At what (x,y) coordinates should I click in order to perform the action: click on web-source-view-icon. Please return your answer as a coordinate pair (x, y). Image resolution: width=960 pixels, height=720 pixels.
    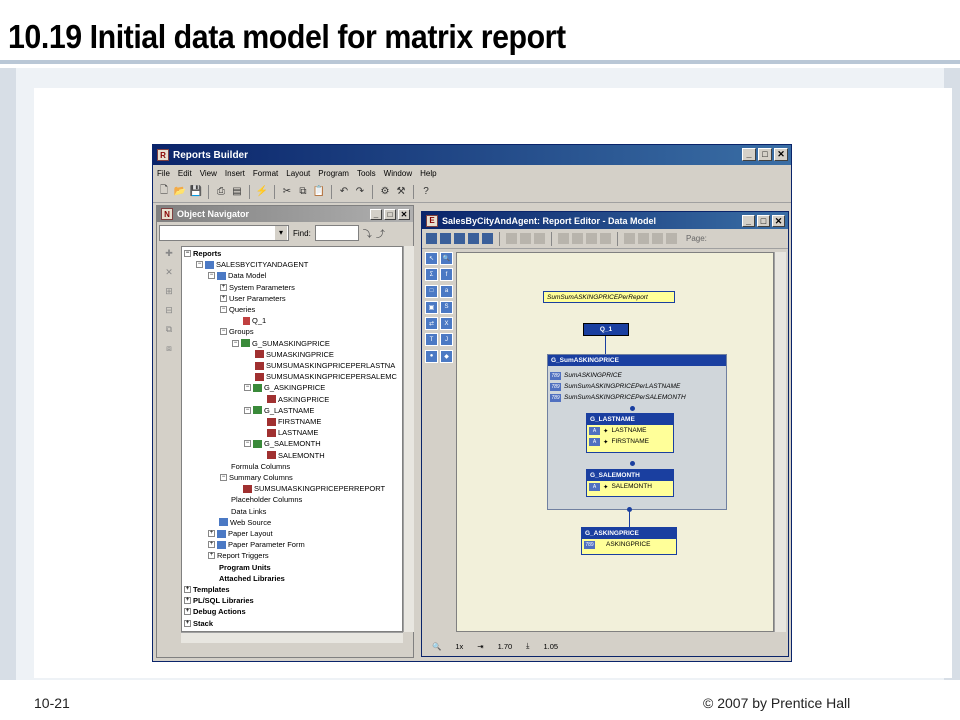
    Looking at the image, I should click on (445, 238).